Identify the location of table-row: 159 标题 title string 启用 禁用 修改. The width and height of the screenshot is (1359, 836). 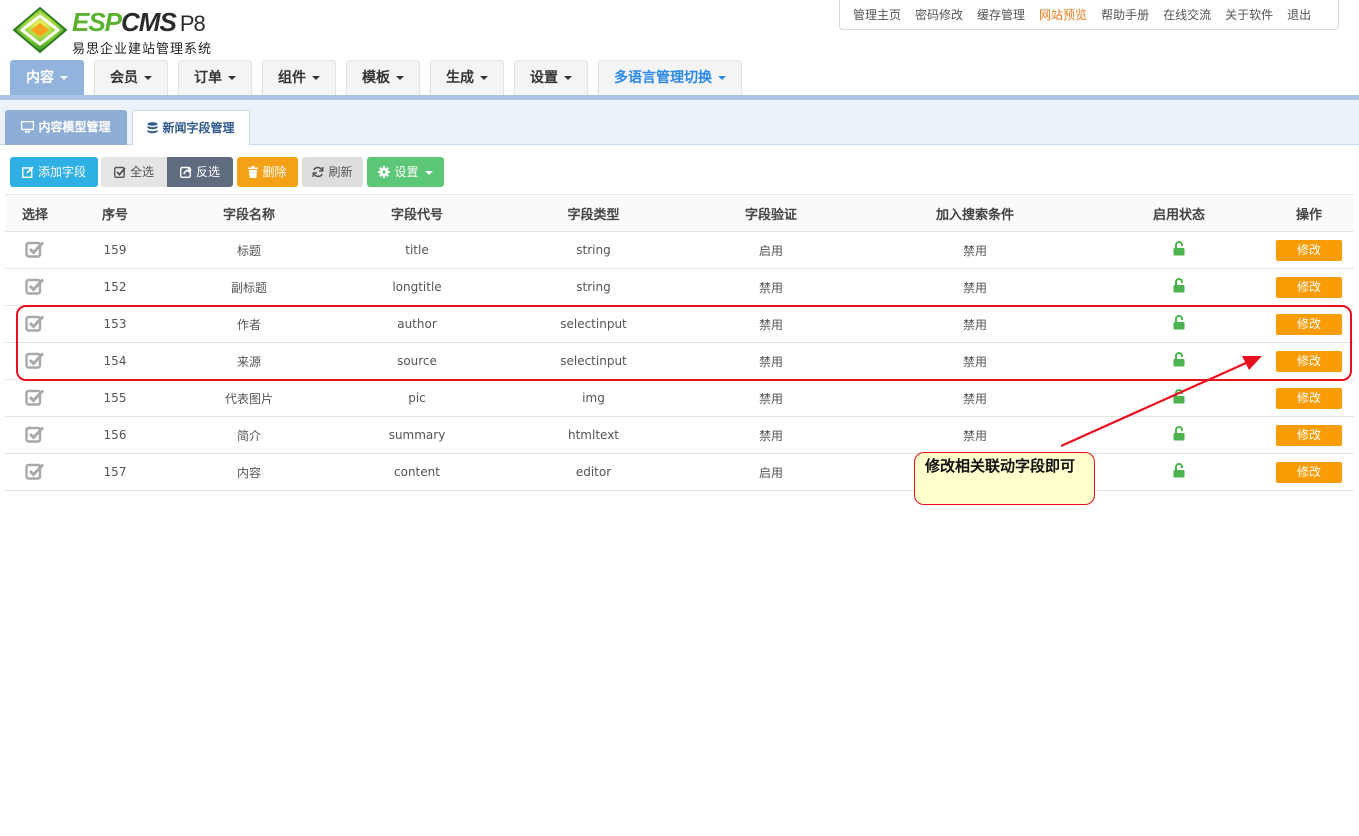
(679, 250).